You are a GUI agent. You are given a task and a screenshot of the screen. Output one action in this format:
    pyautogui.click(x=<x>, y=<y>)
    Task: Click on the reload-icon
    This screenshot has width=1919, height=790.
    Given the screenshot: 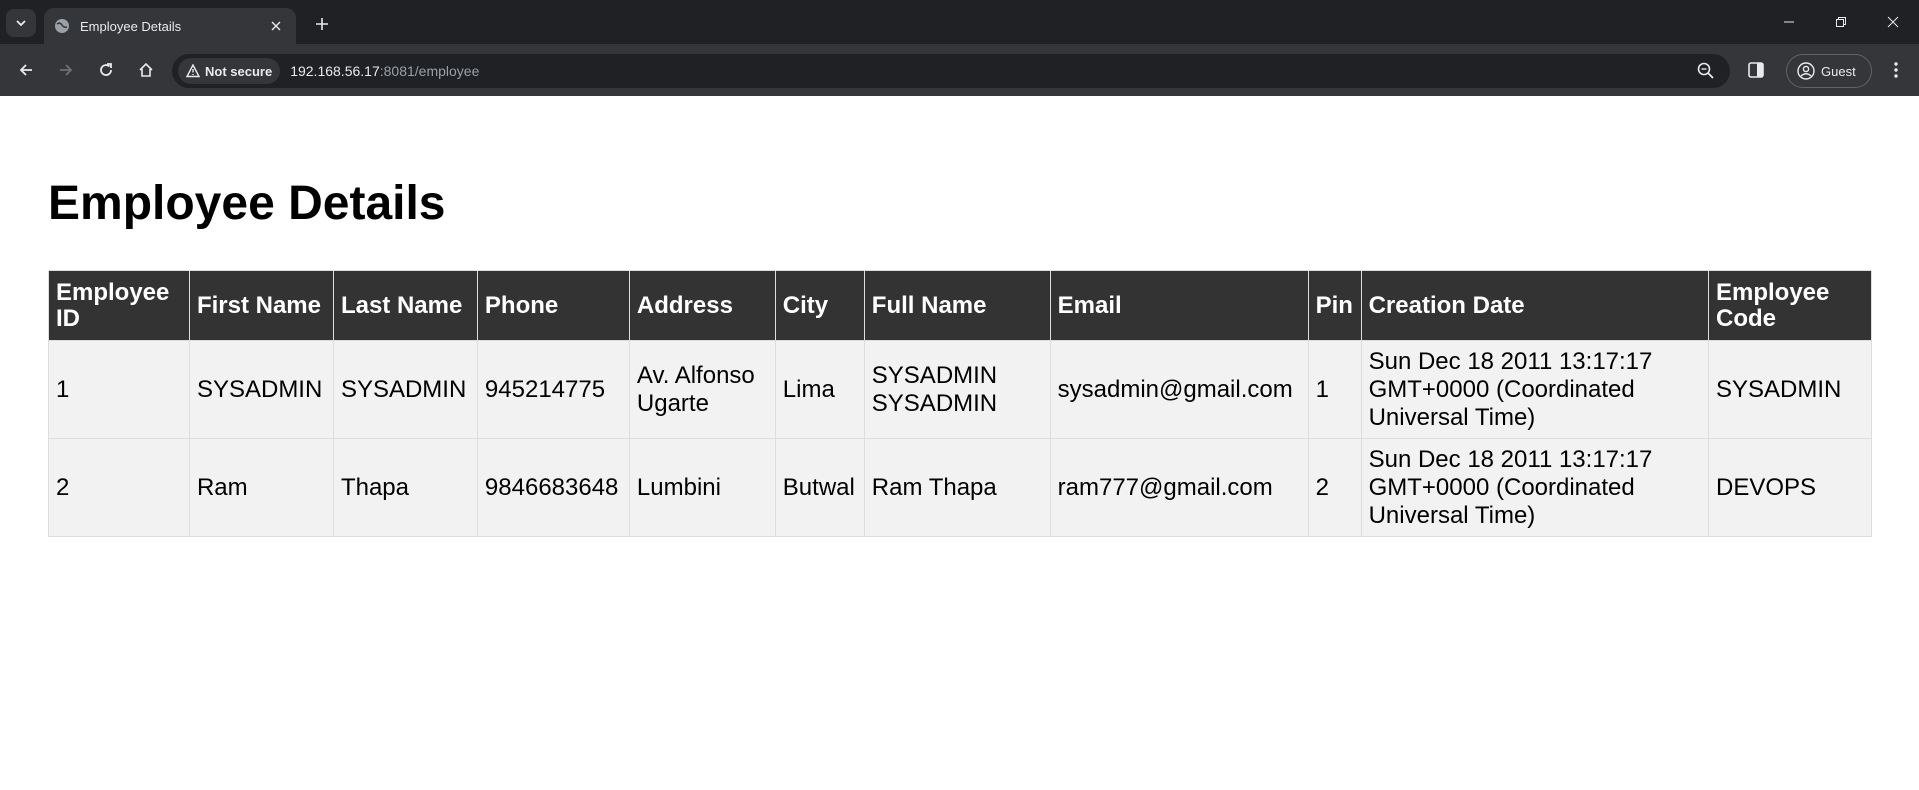 What is the action you would take?
    pyautogui.click(x=106, y=69)
    